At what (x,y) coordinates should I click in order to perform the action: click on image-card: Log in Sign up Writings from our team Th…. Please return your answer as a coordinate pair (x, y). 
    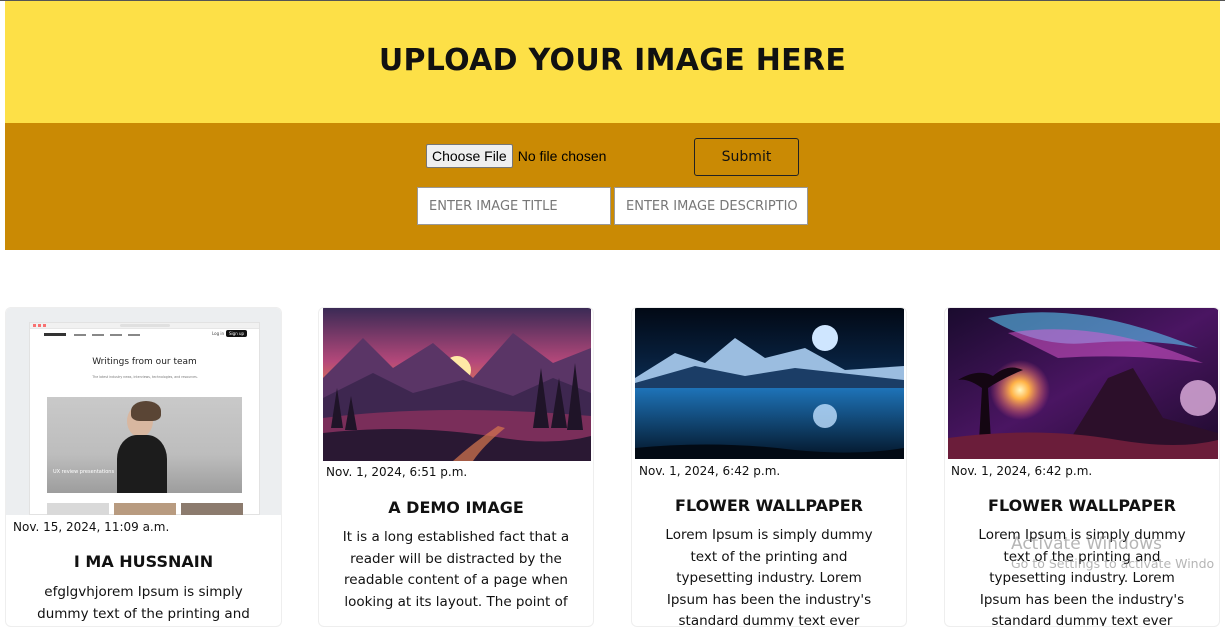
    Looking at the image, I should click on (143, 467).